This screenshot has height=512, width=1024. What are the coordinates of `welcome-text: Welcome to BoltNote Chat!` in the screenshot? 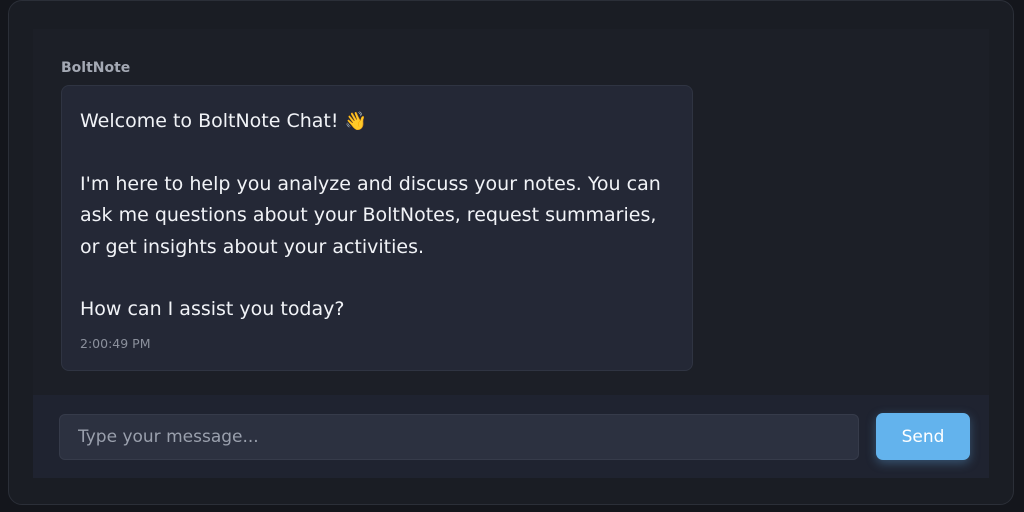 It's located at (209, 121).